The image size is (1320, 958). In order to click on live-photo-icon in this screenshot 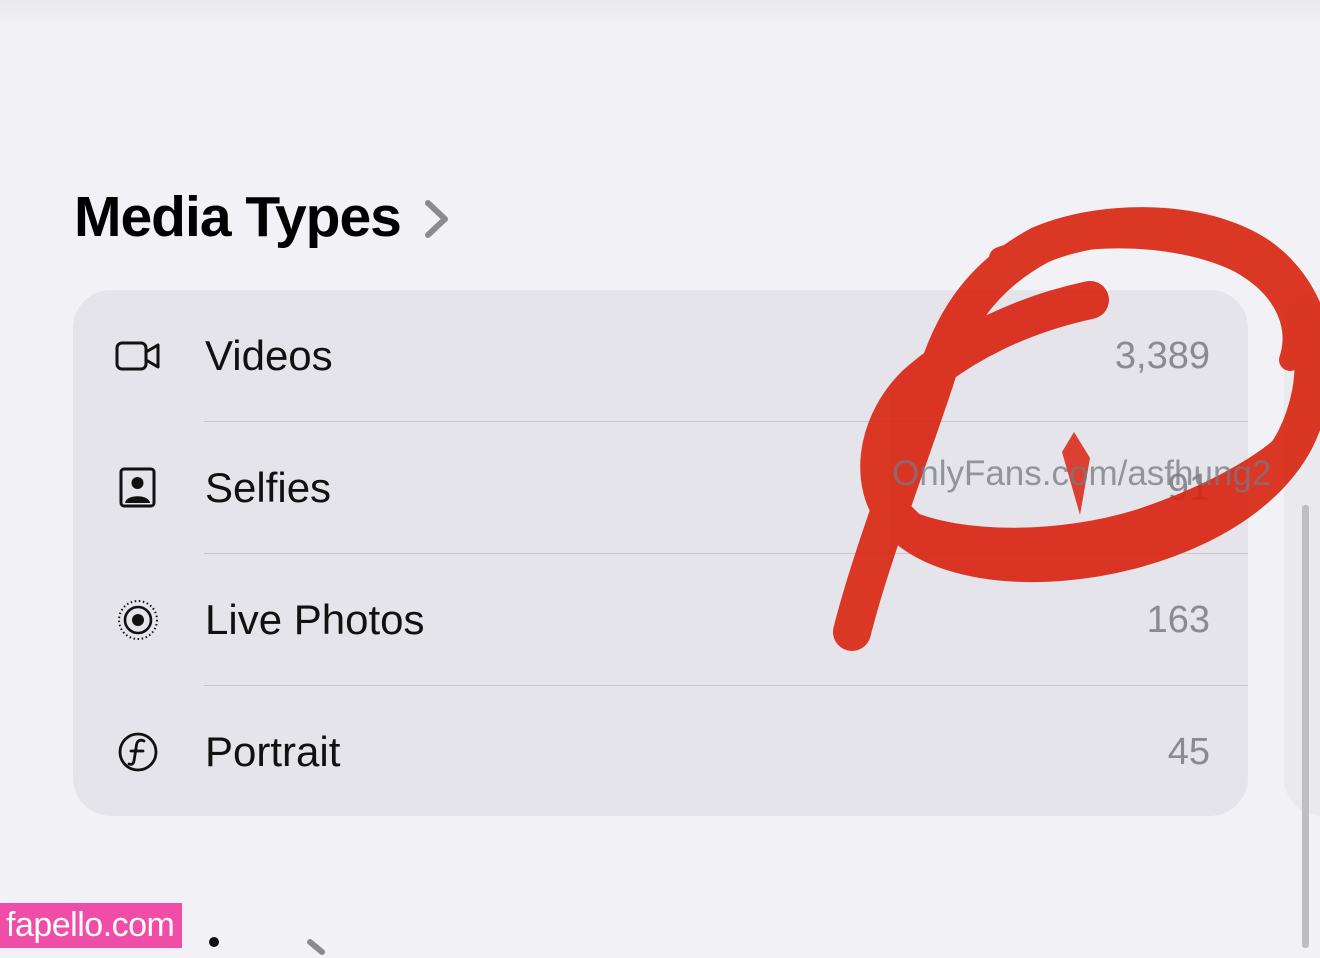, I will do `click(138, 620)`.